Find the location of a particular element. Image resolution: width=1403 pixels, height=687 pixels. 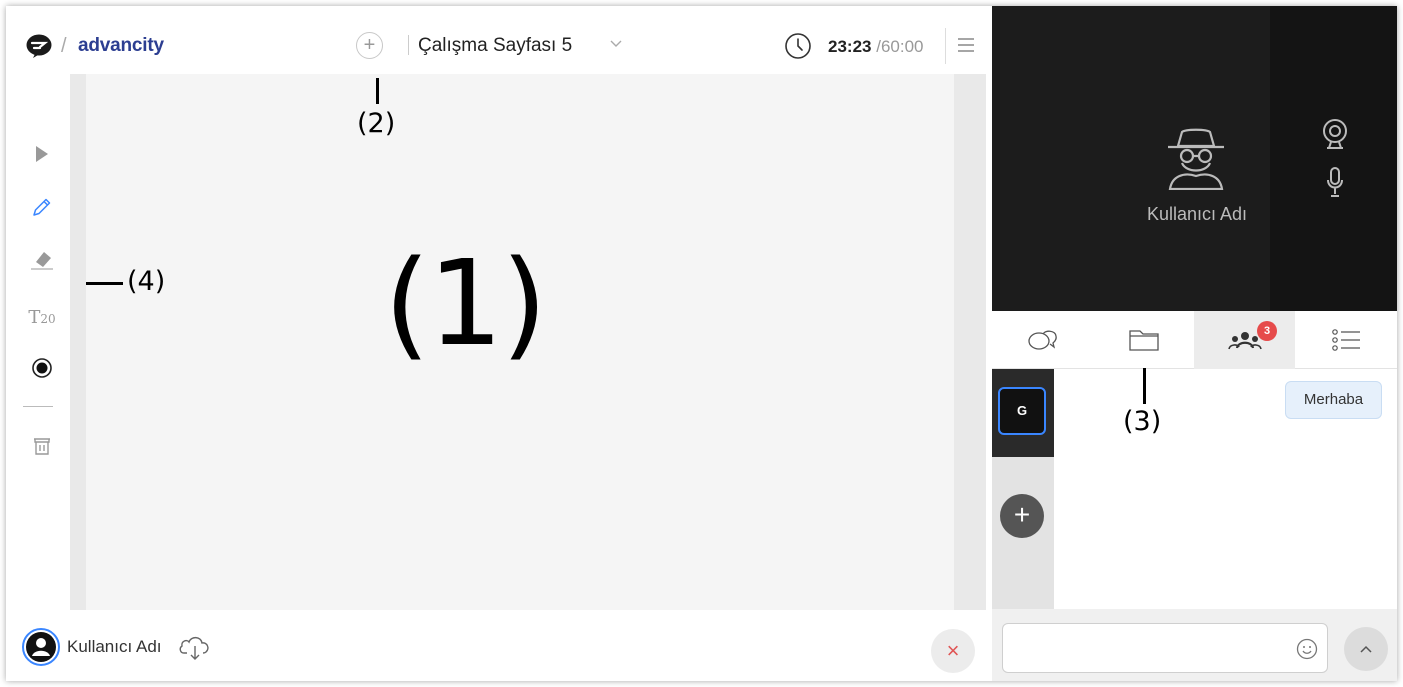

sidebar-tabs: 3 is located at coordinates (1194, 340).